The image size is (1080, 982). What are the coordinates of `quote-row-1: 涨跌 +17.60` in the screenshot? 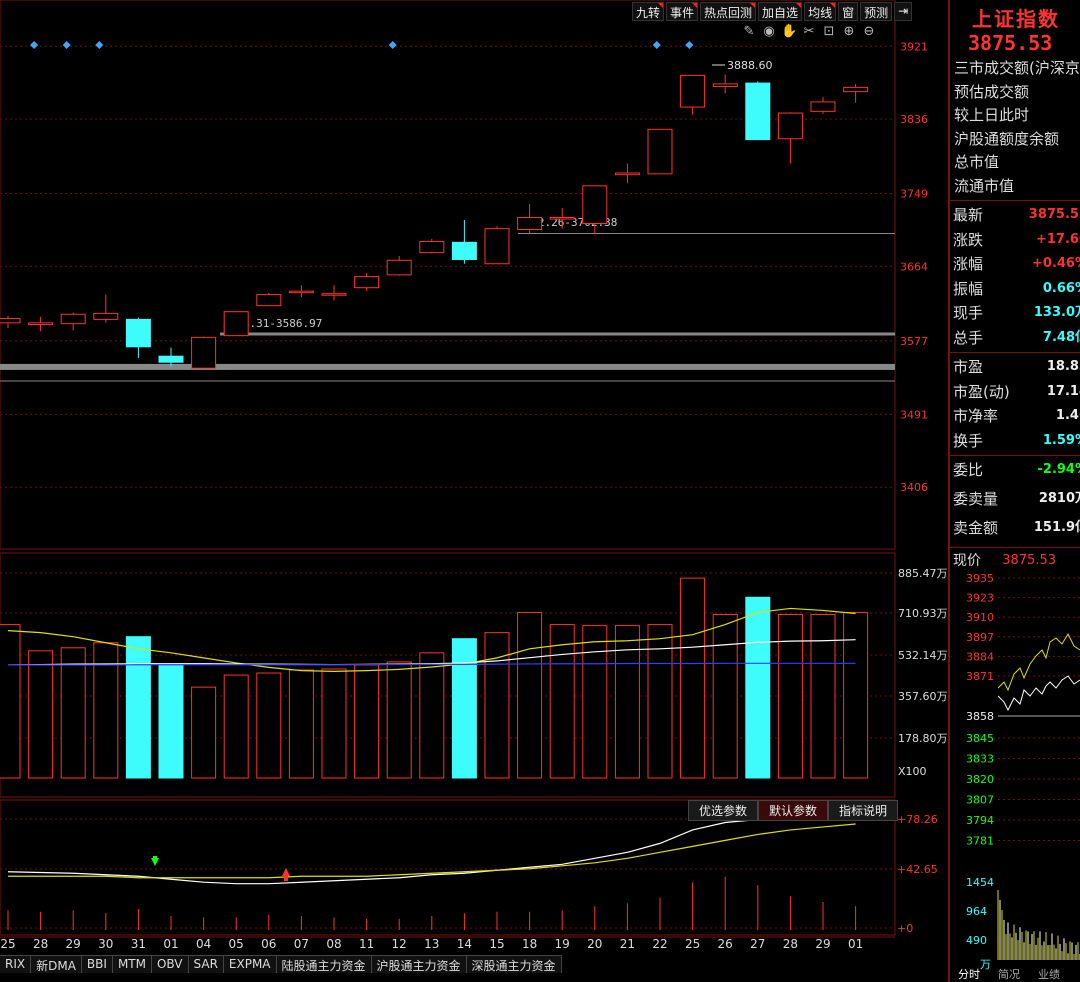 It's located at (1015, 240).